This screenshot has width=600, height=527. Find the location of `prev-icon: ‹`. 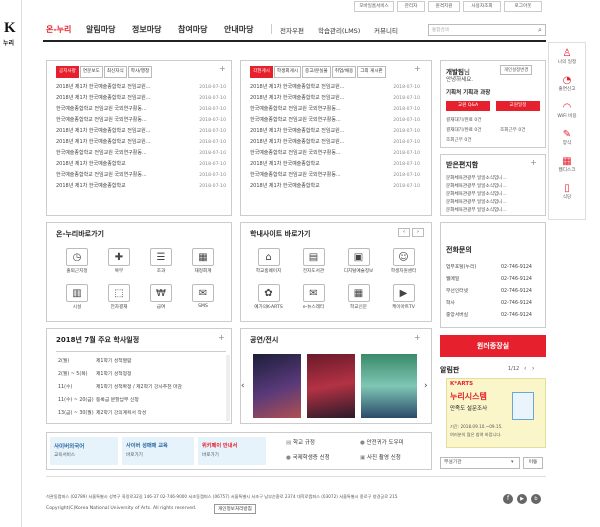

prev-icon: ‹ is located at coordinates (404, 232).